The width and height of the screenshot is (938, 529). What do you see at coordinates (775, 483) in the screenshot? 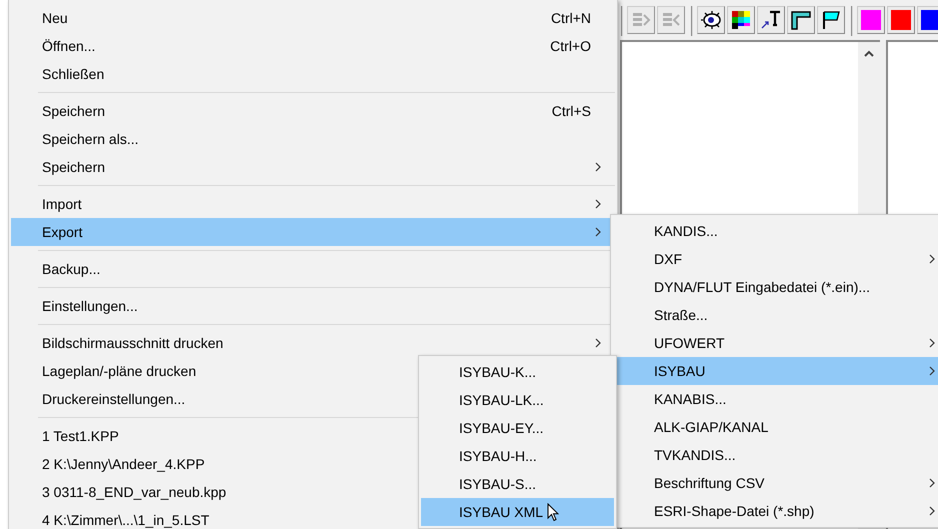
I see `menu-item: Beschriftung CSV` at bounding box center [775, 483].